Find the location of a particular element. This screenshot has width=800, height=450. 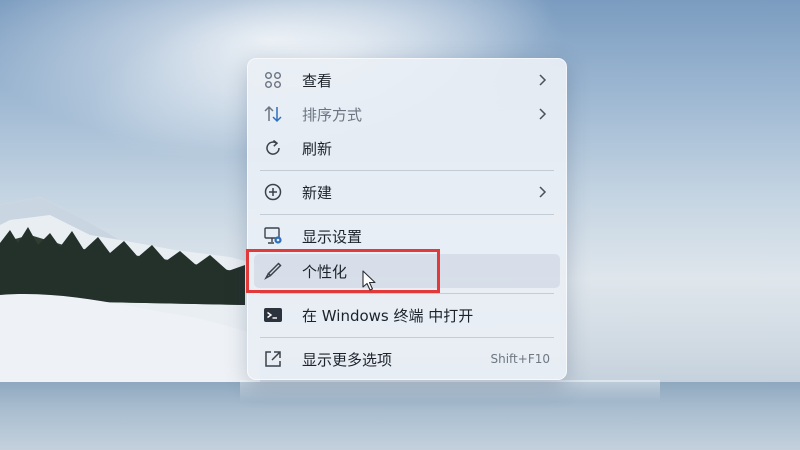

terminal-icon is located at coordinates (273, 315).